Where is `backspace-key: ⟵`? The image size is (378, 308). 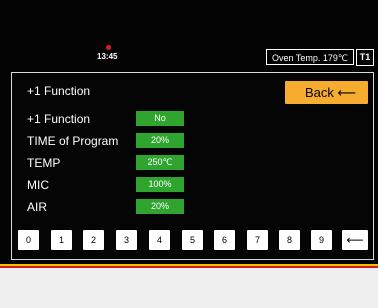 backspace-key: ⟵ is located at coordinates (355, 240).